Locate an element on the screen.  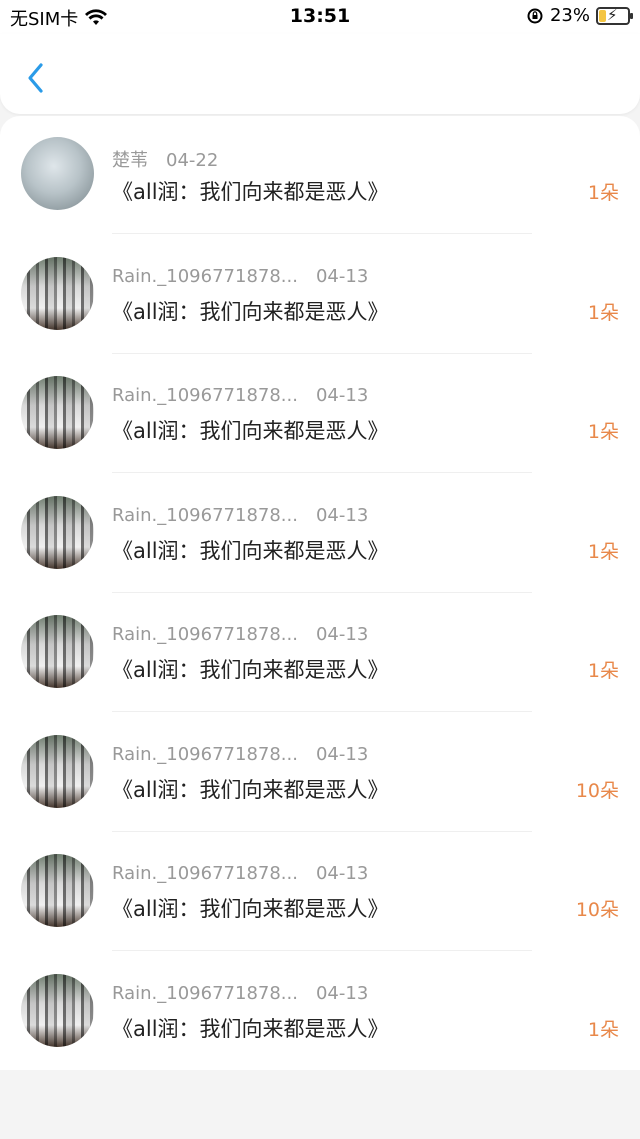
chevron-left-icon is located at coordinates (35, 78).